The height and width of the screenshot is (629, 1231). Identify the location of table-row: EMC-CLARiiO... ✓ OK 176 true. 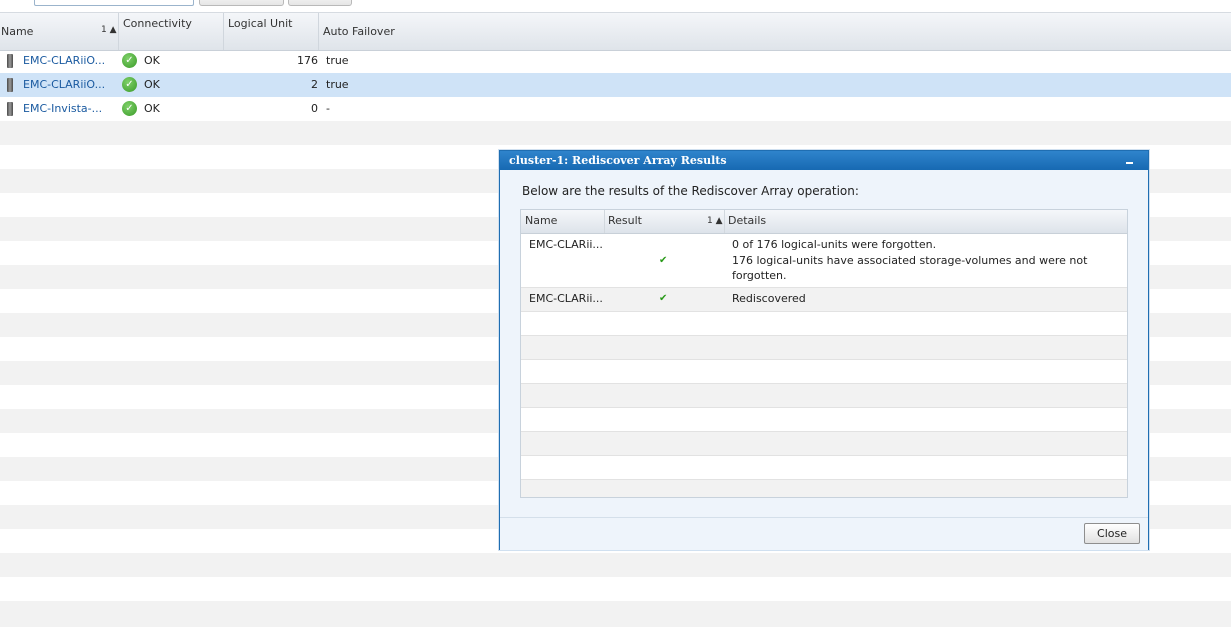
(615, 61).